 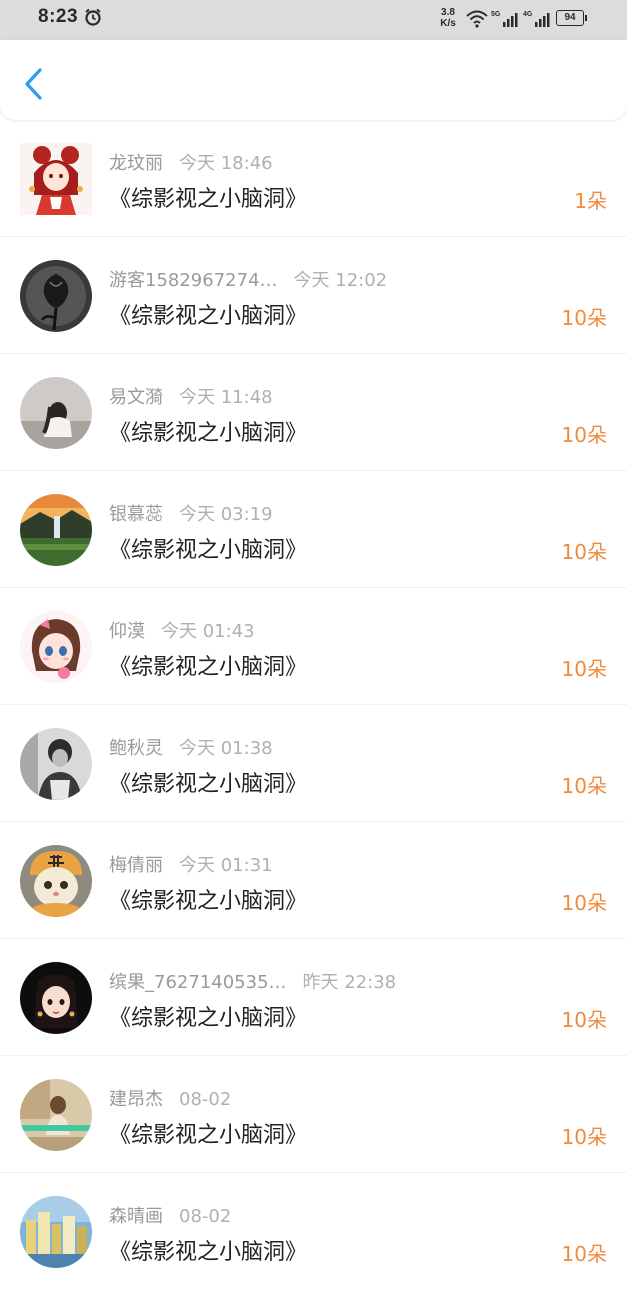 I want to click on net-speed-value: 3.8, so click(x=448, y=12).